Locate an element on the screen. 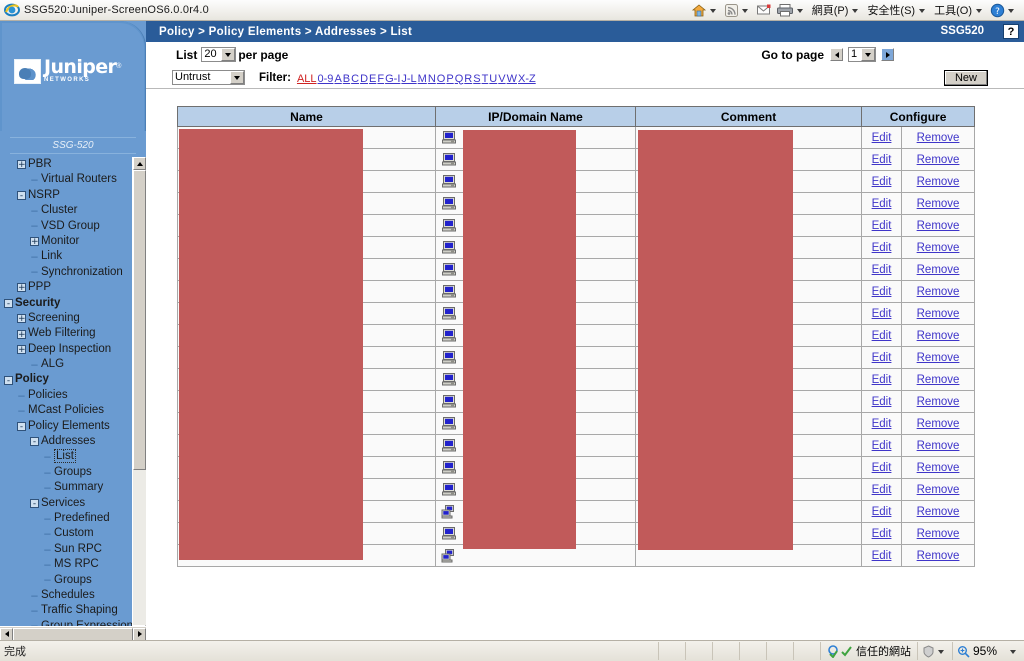 The image size is (1024, 661). help-menu: ? is located at coordinates (1004, 10).